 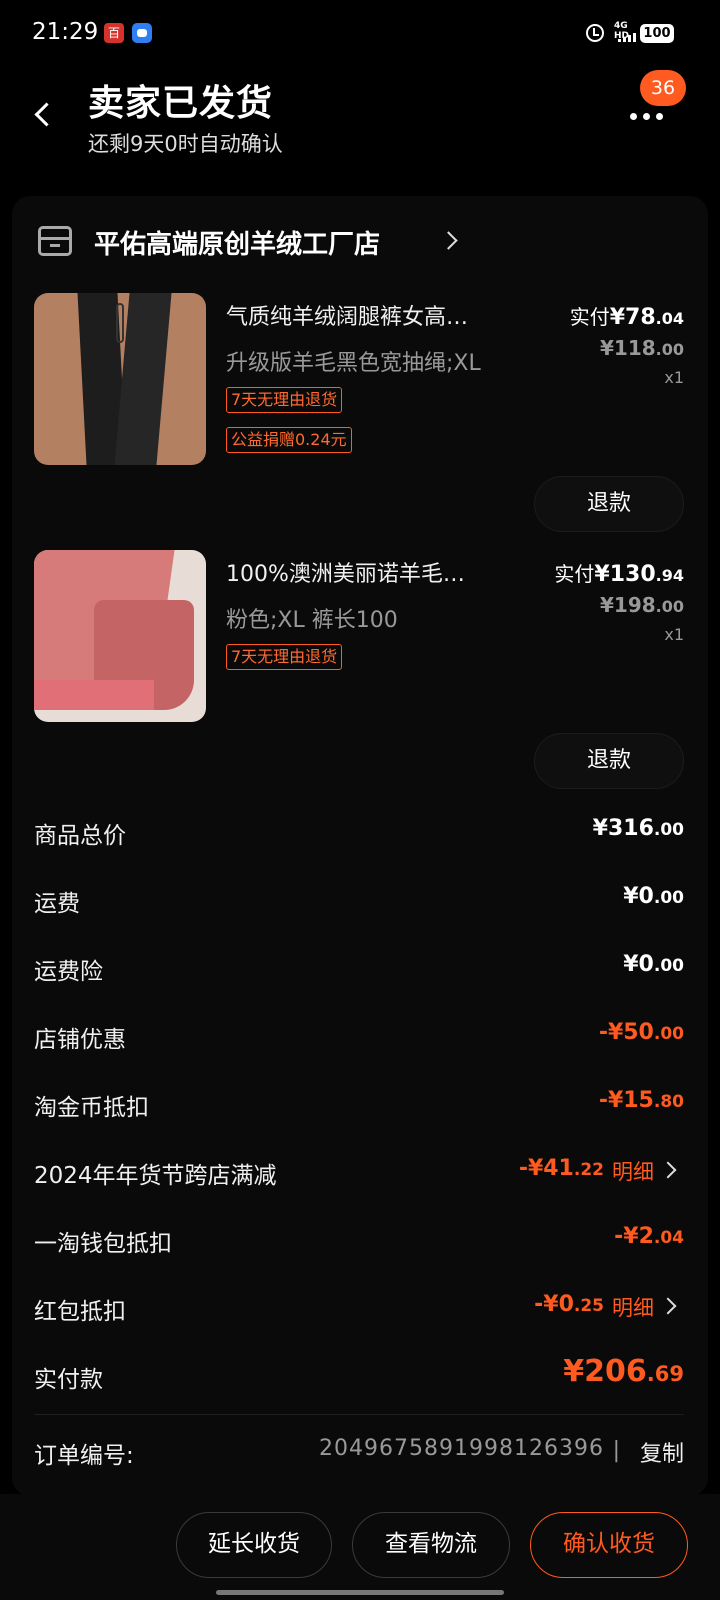 I want to click on fee-row-redpacket-deduction: 红包抵扣 -¥0.25 明细, so click(x=359, y=1308).